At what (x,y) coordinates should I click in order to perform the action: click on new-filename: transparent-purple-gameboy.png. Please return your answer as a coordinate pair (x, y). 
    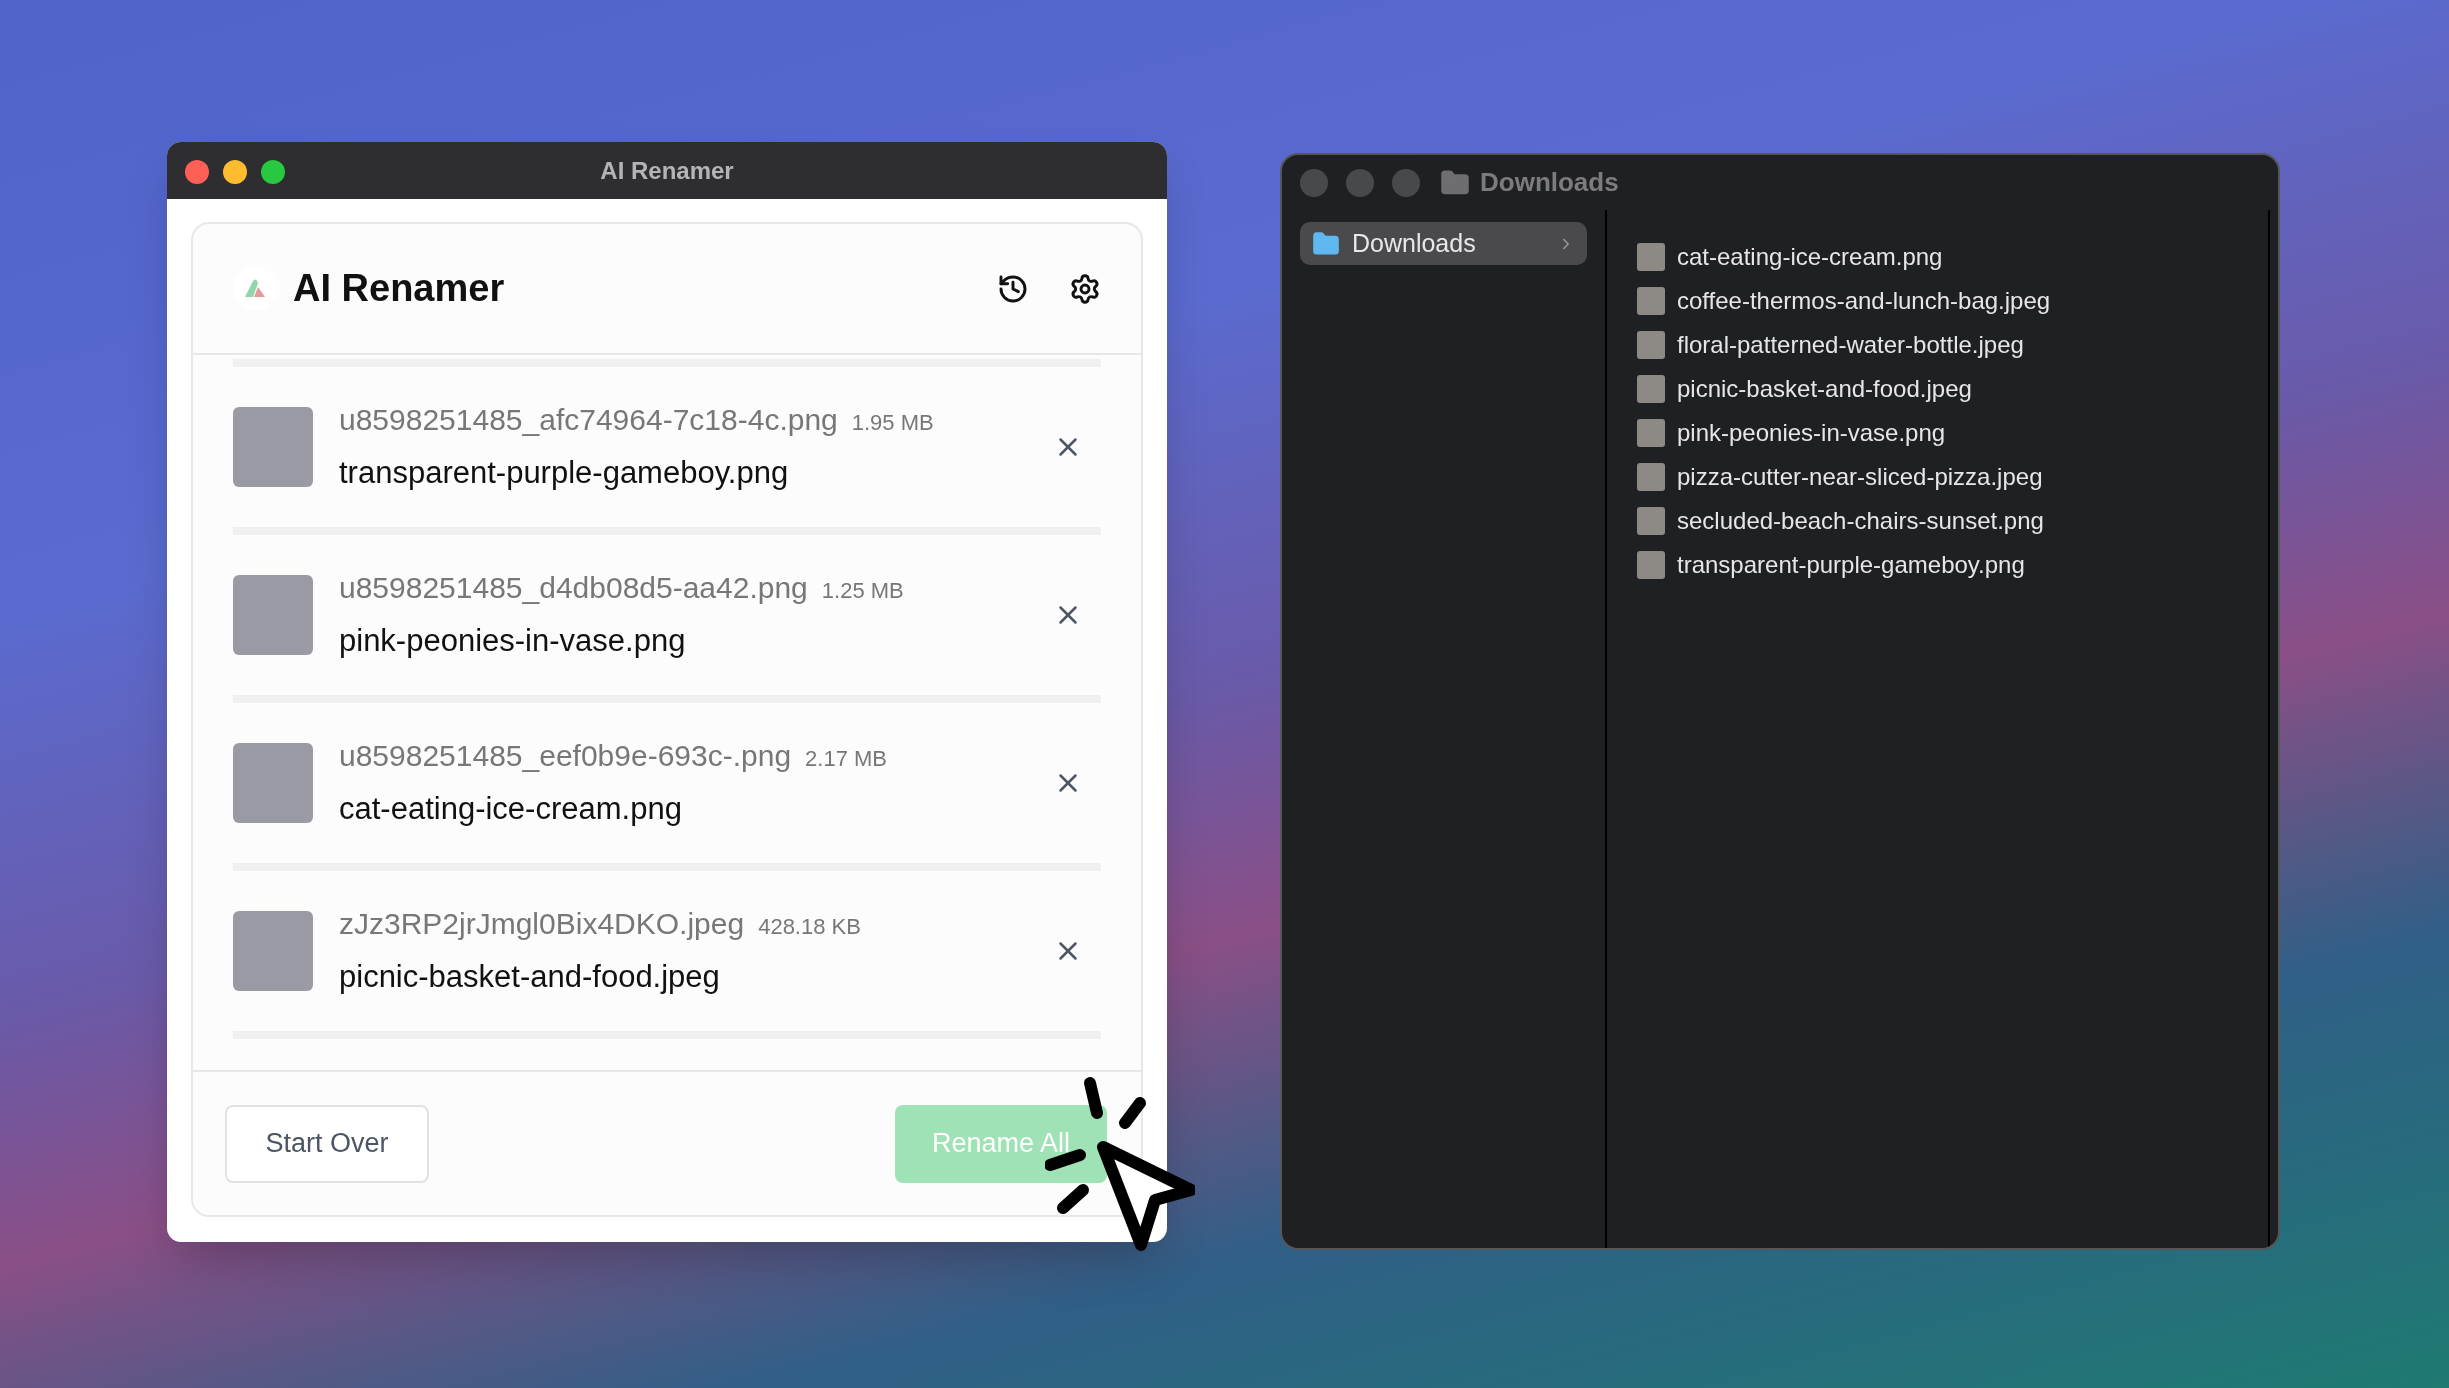
    Looking at the image, I should click on (564, 473).